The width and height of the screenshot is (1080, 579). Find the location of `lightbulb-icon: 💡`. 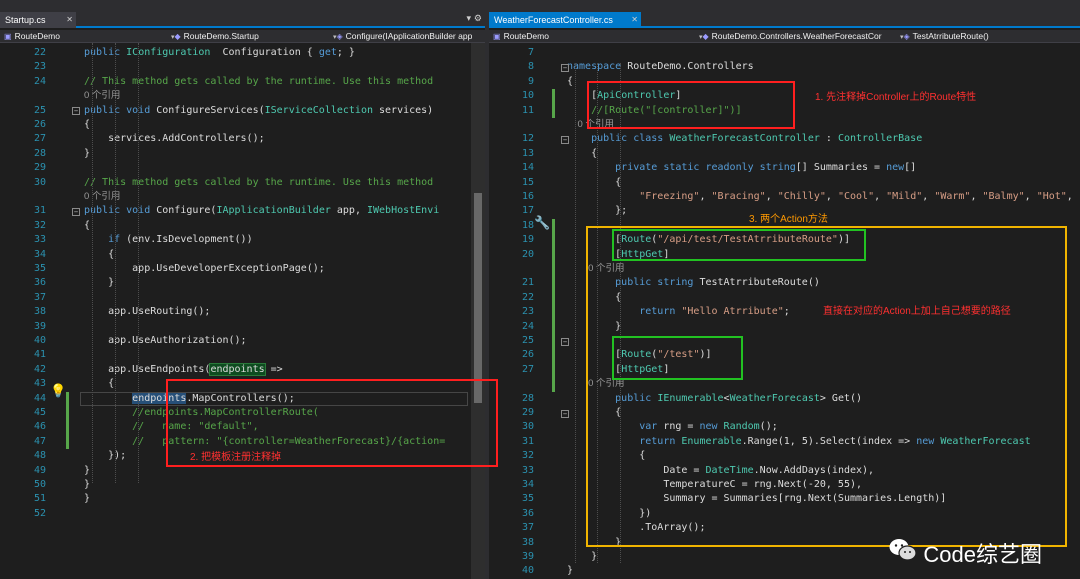

lightbulb-icon: 💡 is located at coordinates (58, 391).